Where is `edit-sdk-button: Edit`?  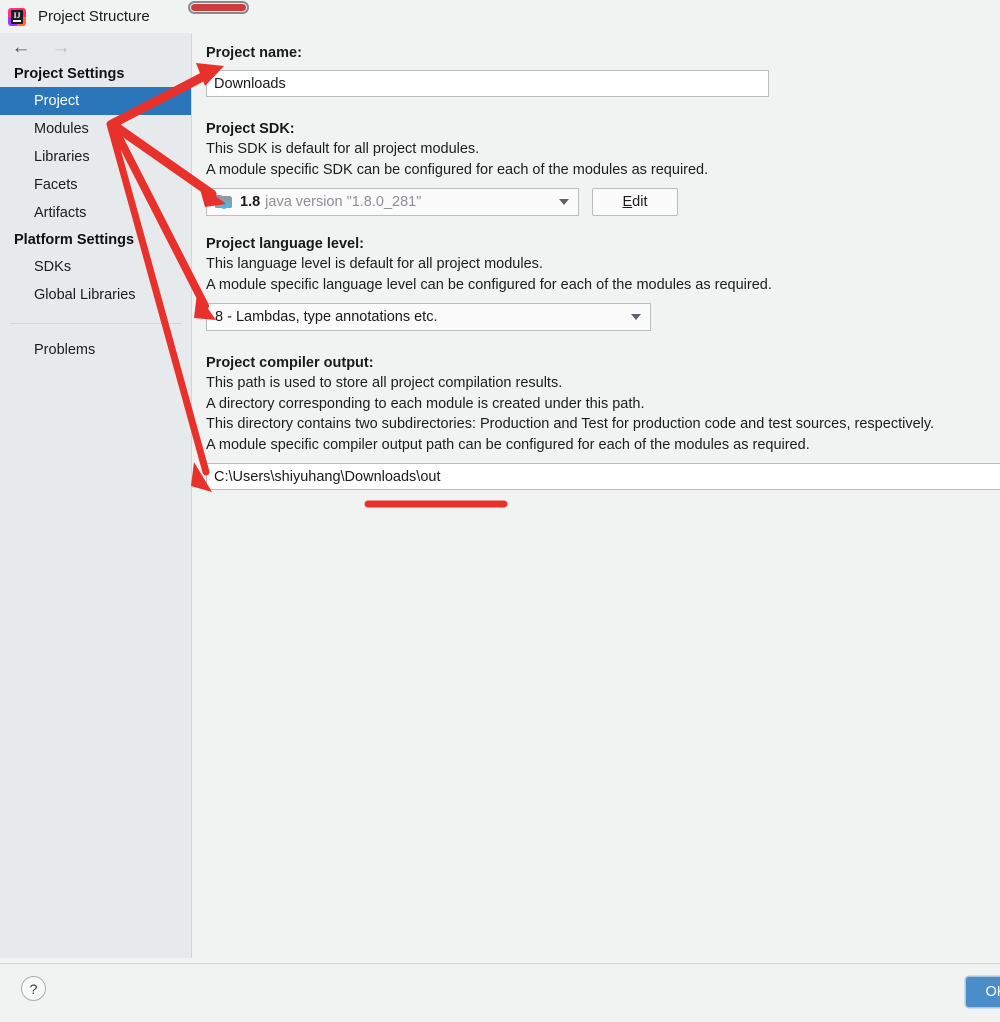 edit-sdk-button: Edit is located at coordinates (635, 202).